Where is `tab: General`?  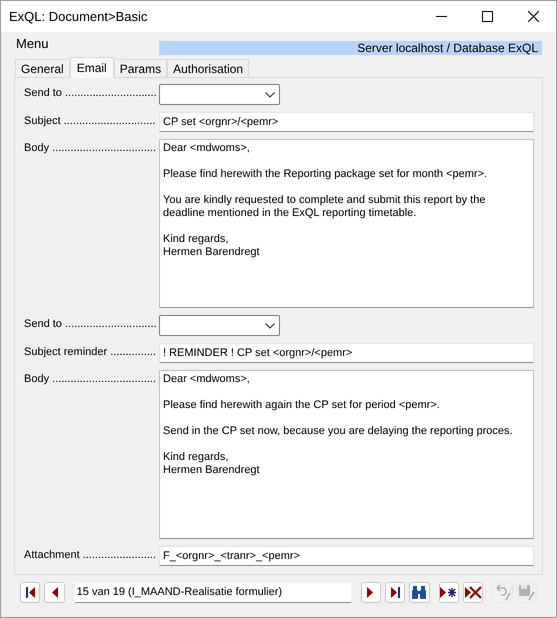 tab: General is located at coordinates (42, 68).